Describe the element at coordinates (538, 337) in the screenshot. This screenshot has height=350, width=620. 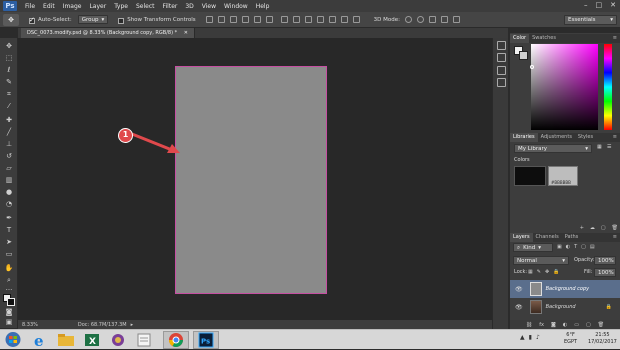
I see `volume-icon: ♪` at that location.